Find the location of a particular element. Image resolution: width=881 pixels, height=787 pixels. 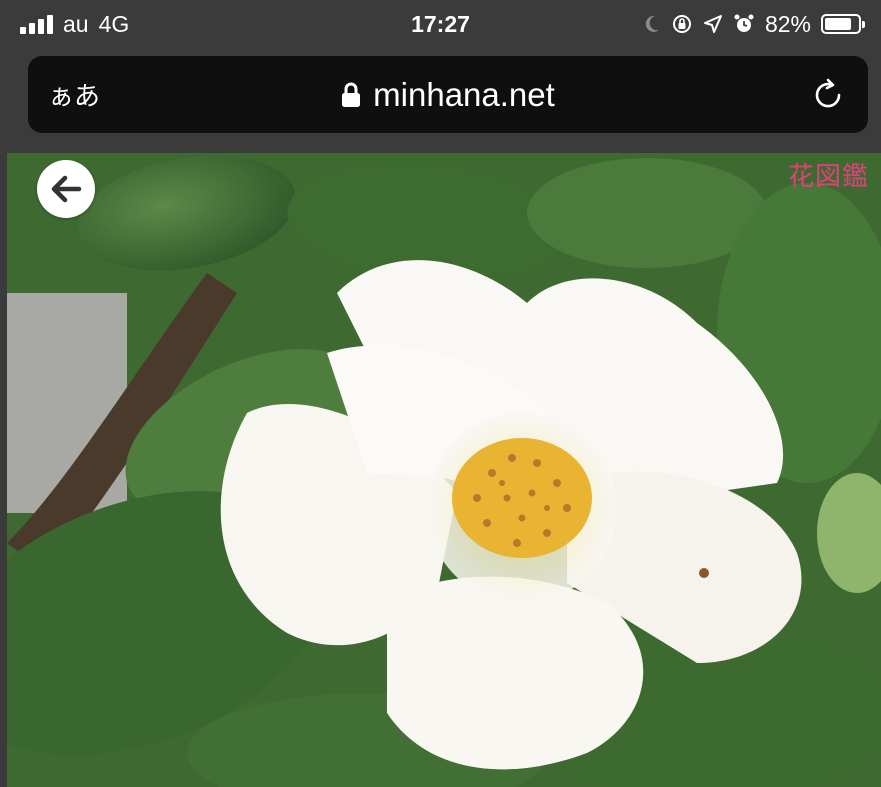

status-right: 82% is located at coordinates (754, 24).